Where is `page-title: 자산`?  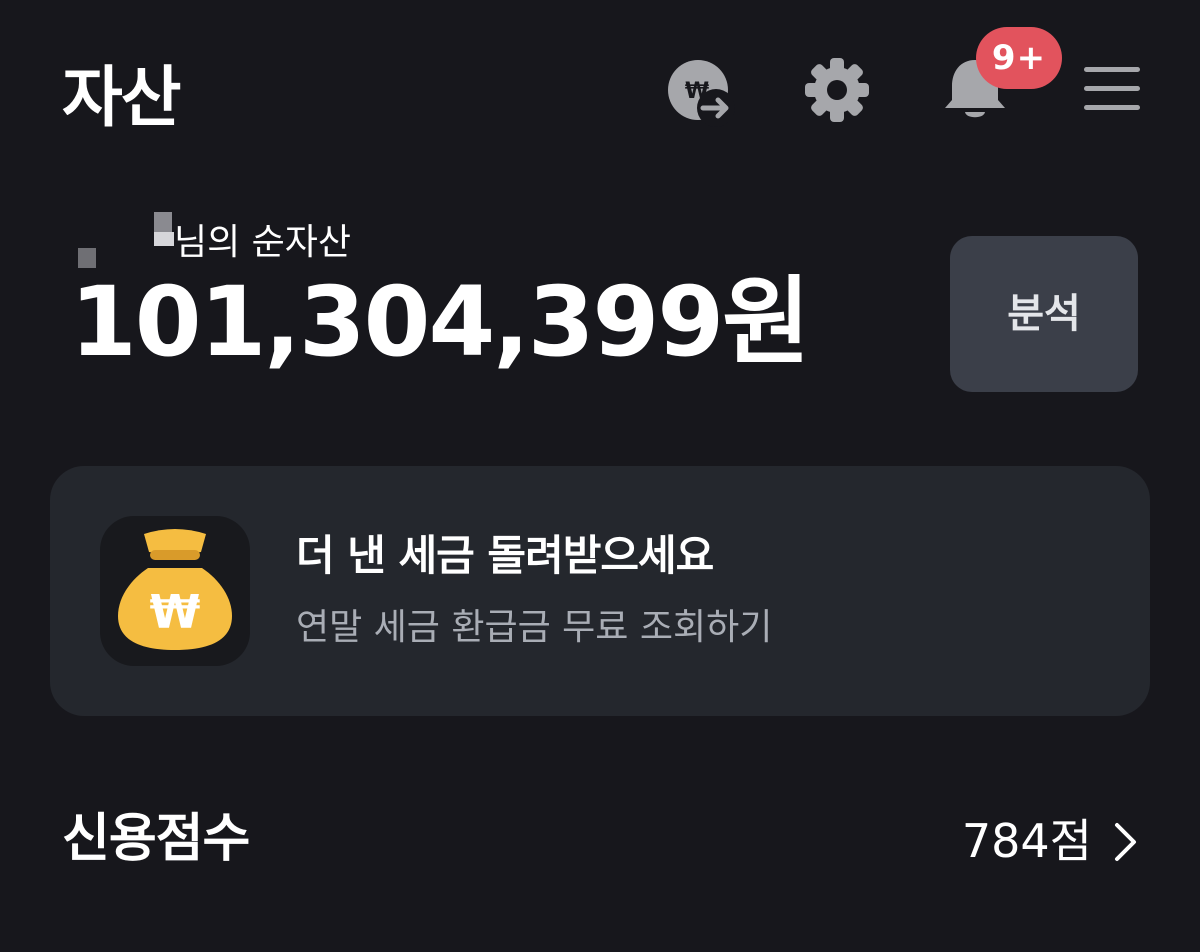 page-title: 자산 is located at coordinates (121, 97).